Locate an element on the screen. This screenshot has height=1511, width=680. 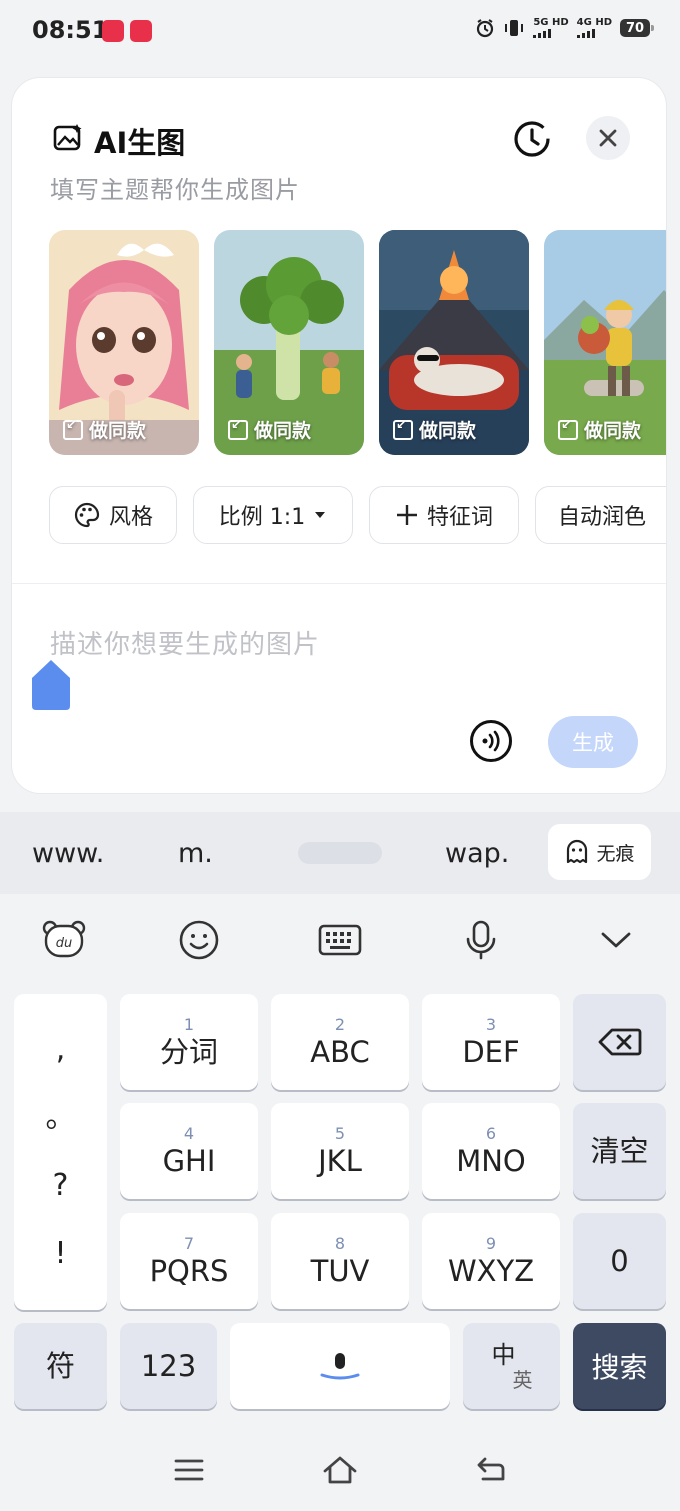
zero-key: 0 is located at coordinates (619, 1261).